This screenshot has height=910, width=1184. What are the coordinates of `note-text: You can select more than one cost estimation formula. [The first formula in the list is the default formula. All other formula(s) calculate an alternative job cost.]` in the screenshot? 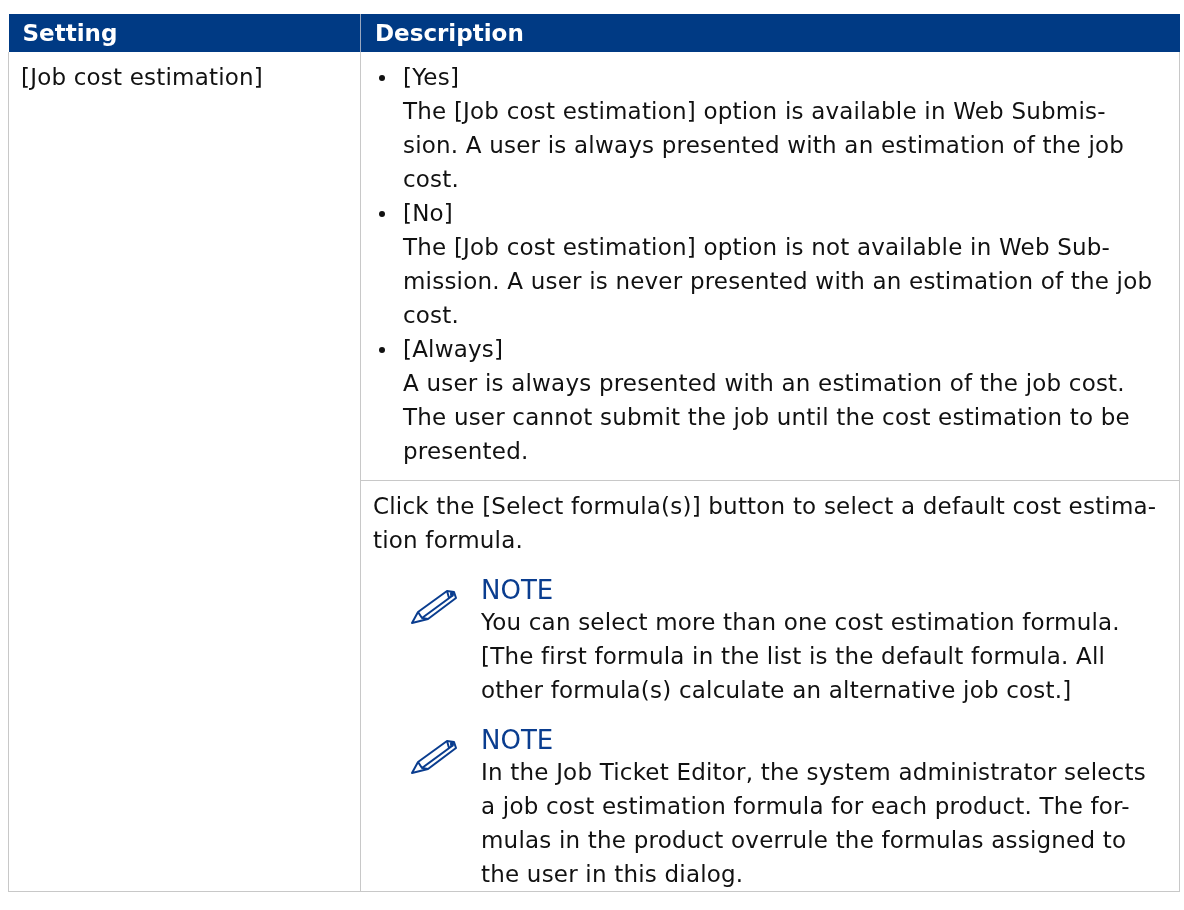 It's located at (800, 656).